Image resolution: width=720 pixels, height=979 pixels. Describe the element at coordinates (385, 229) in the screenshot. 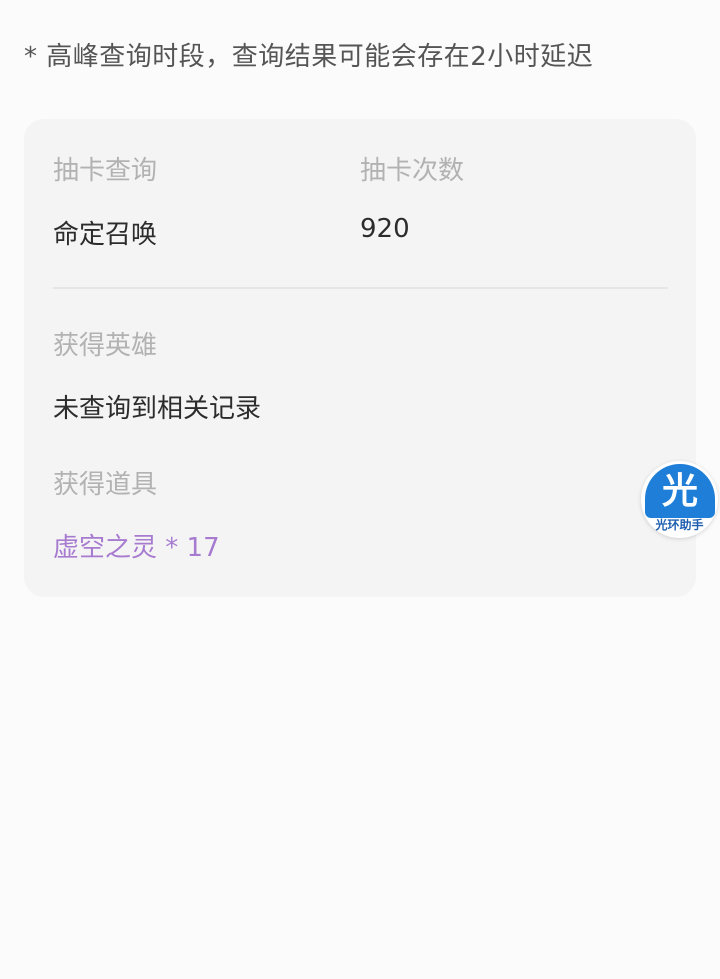

I see `draw-count-value: 920` at that location.